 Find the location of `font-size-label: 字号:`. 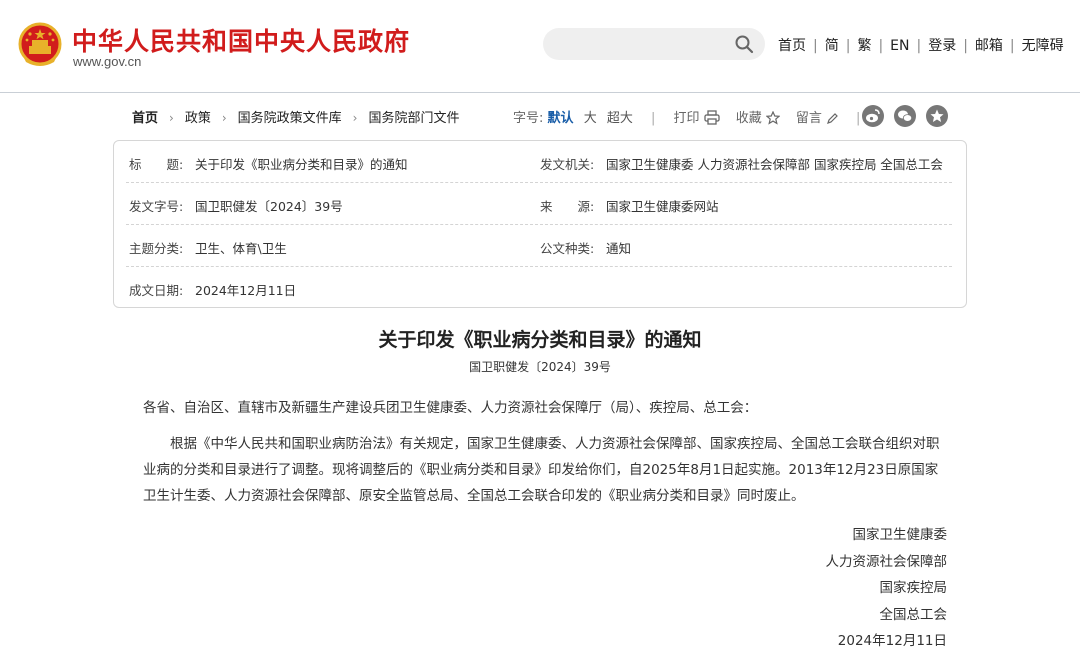

font-size-label: 字号: is located at coordinates (528, 118).